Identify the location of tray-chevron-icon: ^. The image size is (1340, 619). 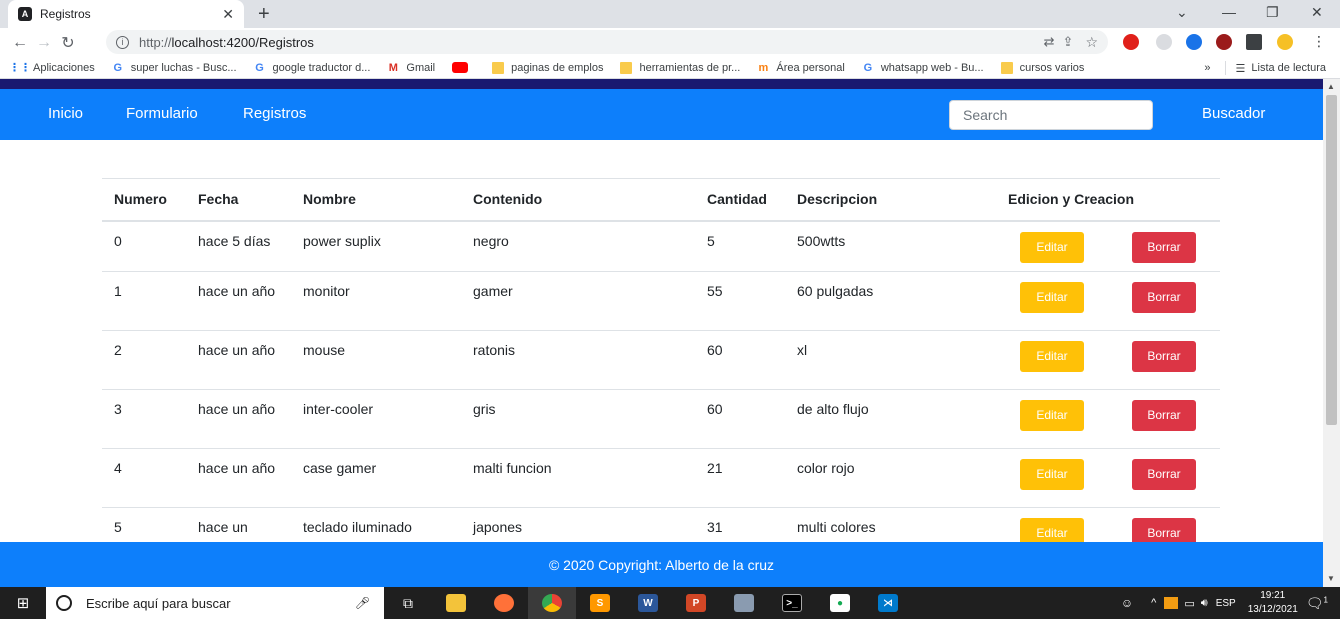
(1153, 603).